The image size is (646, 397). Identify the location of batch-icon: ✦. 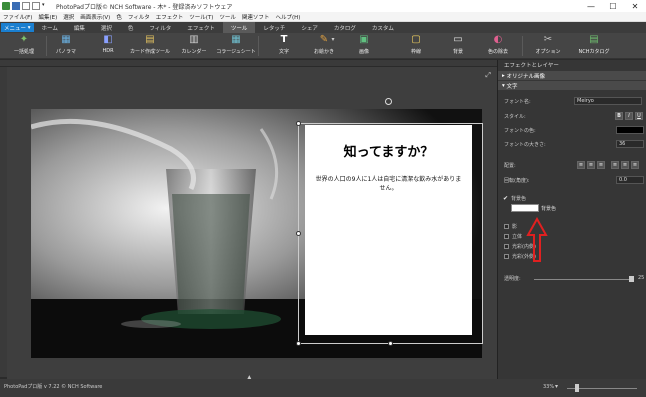
(24, 39).